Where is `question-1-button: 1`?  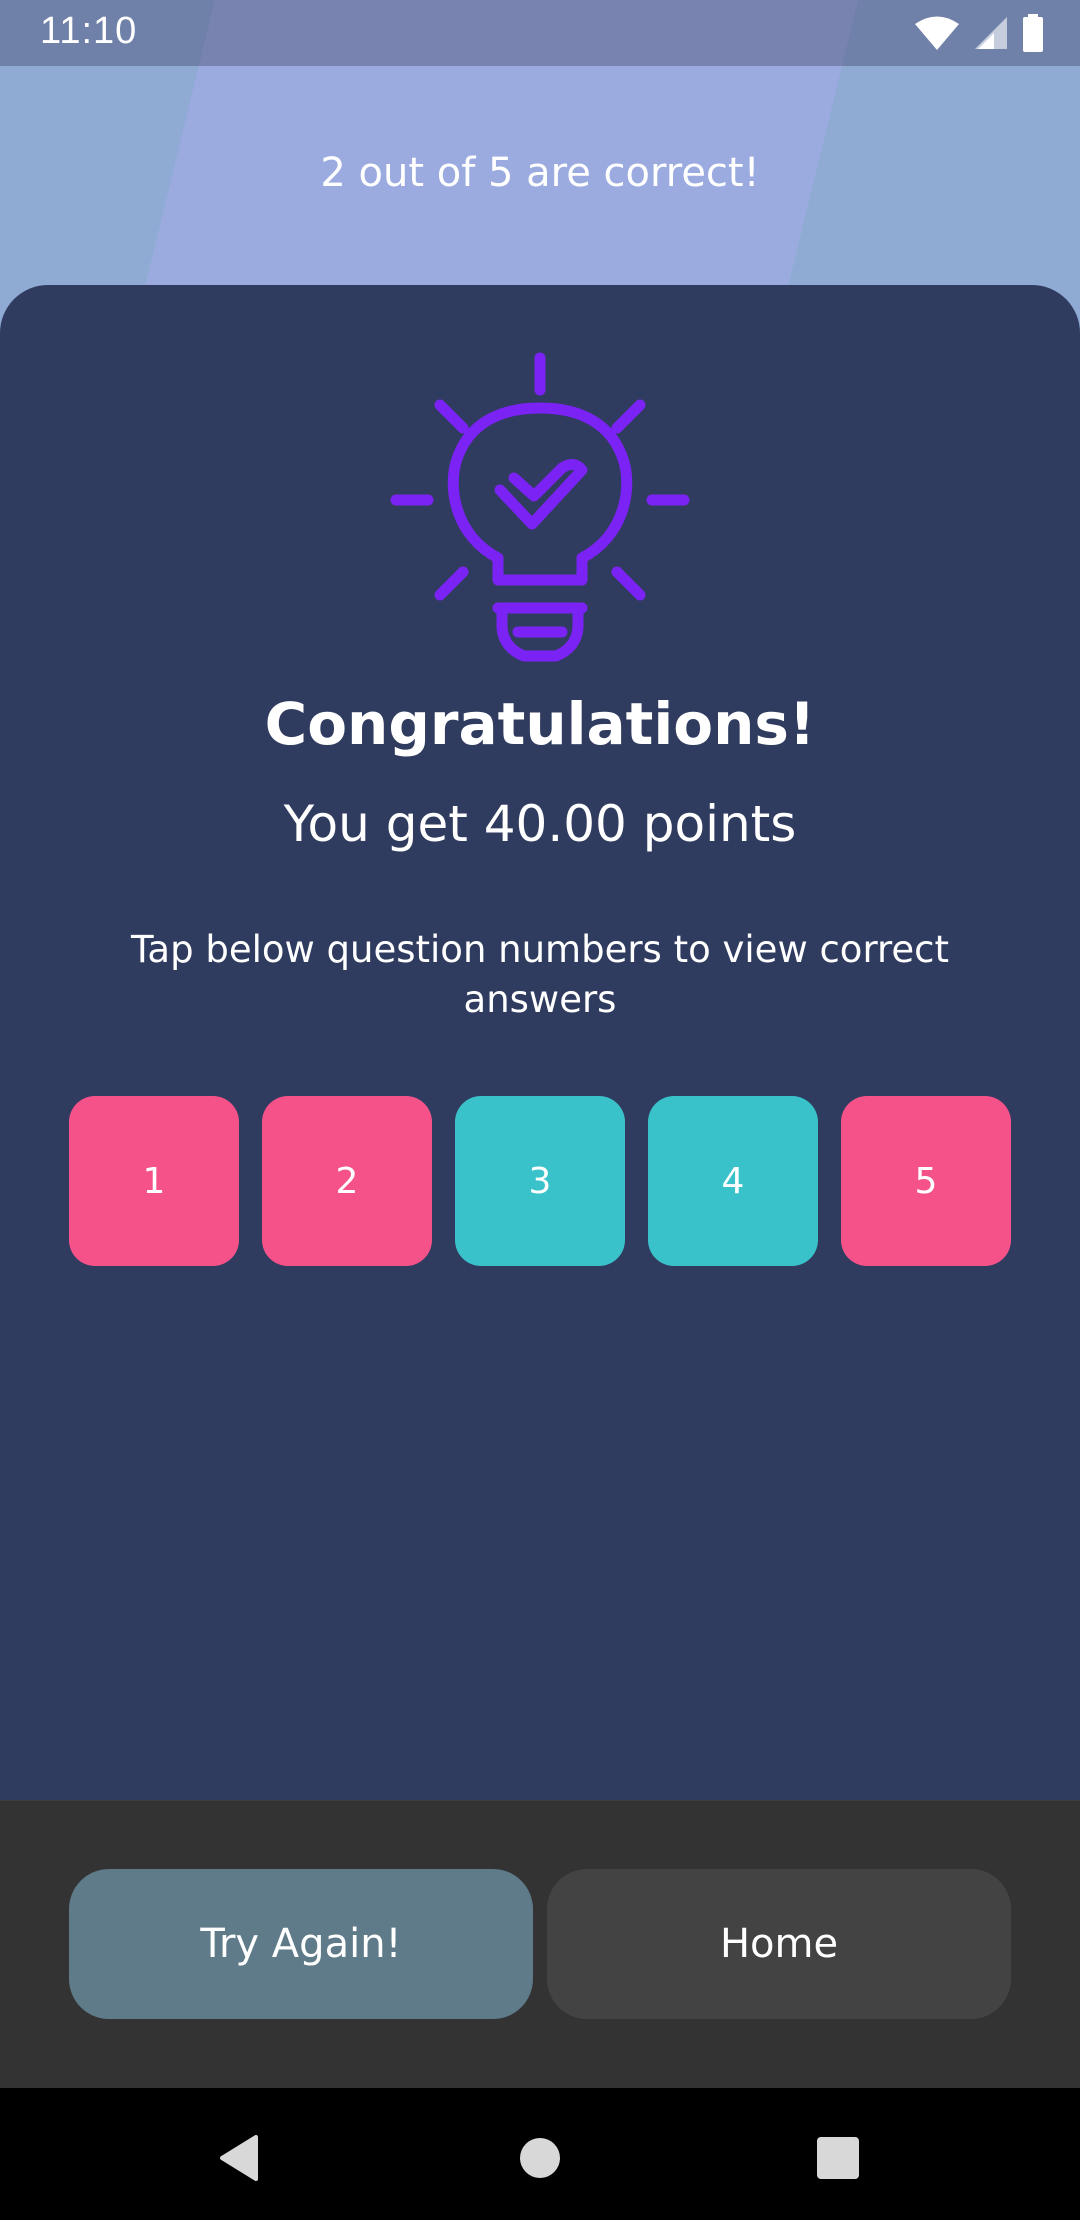 question-1-button: 1 is located at coordinates (154, 1181).